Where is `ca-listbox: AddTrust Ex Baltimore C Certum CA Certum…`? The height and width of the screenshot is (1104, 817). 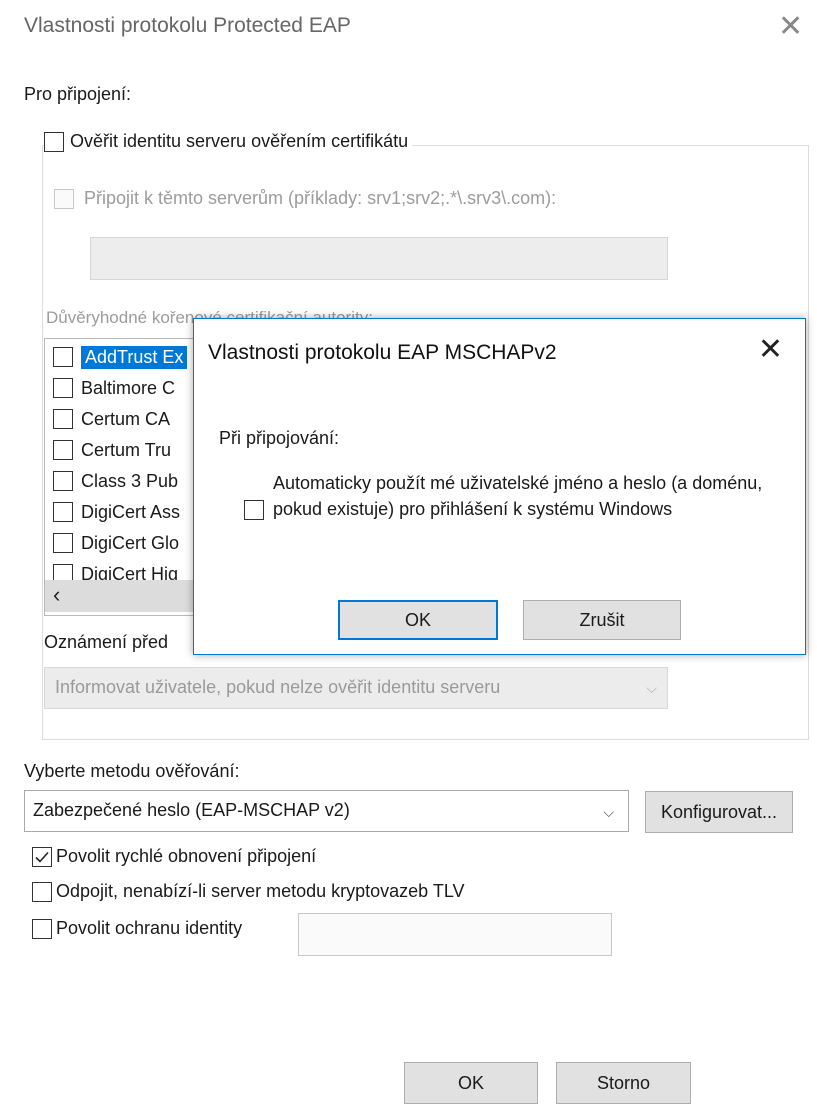 ca-listbox: AddTrust Ex Baltimore C Certum CA Certum… is located at coordinates (120, 477).